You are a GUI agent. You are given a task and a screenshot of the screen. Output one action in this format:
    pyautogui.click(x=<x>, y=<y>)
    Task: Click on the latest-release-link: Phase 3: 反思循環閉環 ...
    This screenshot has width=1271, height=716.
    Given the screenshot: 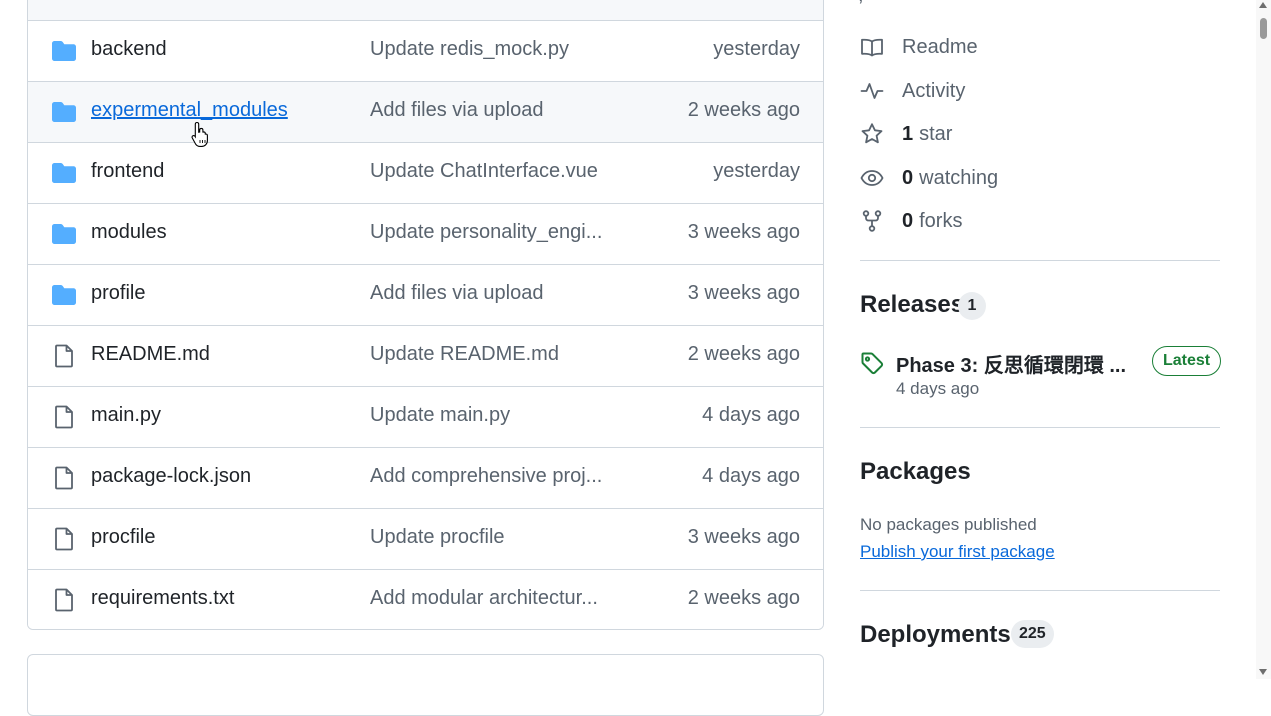 What is the action you would take?
    pyautogui.click(x=1016, y=363)
    